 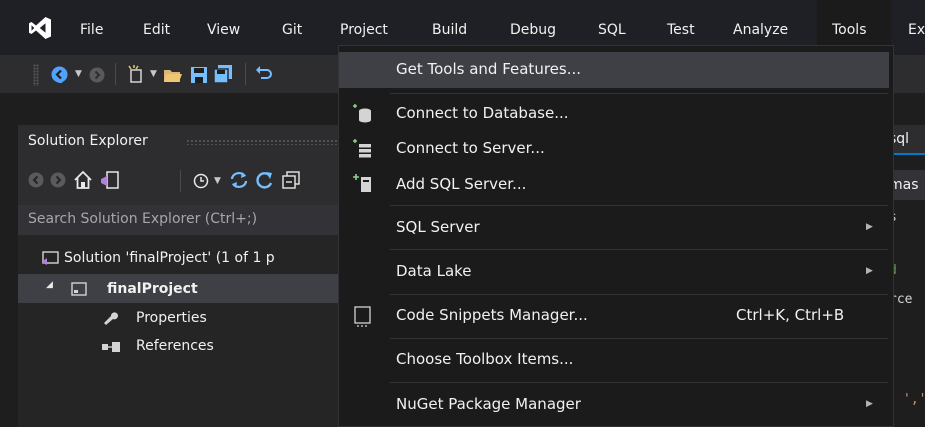 I want to click on sync-icon, so click(x=239, y=180).